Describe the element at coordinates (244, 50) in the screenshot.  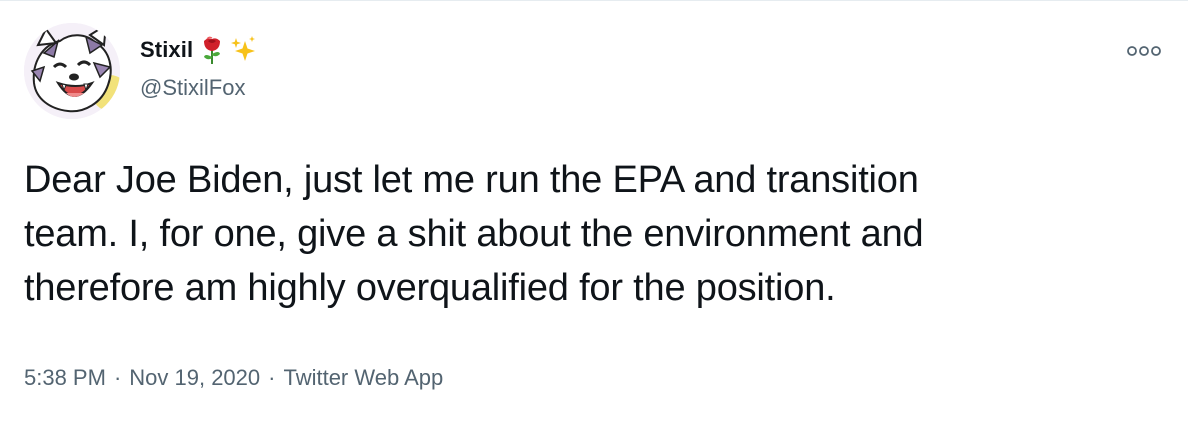
I see `sparkles-emoji-icon` at that location.